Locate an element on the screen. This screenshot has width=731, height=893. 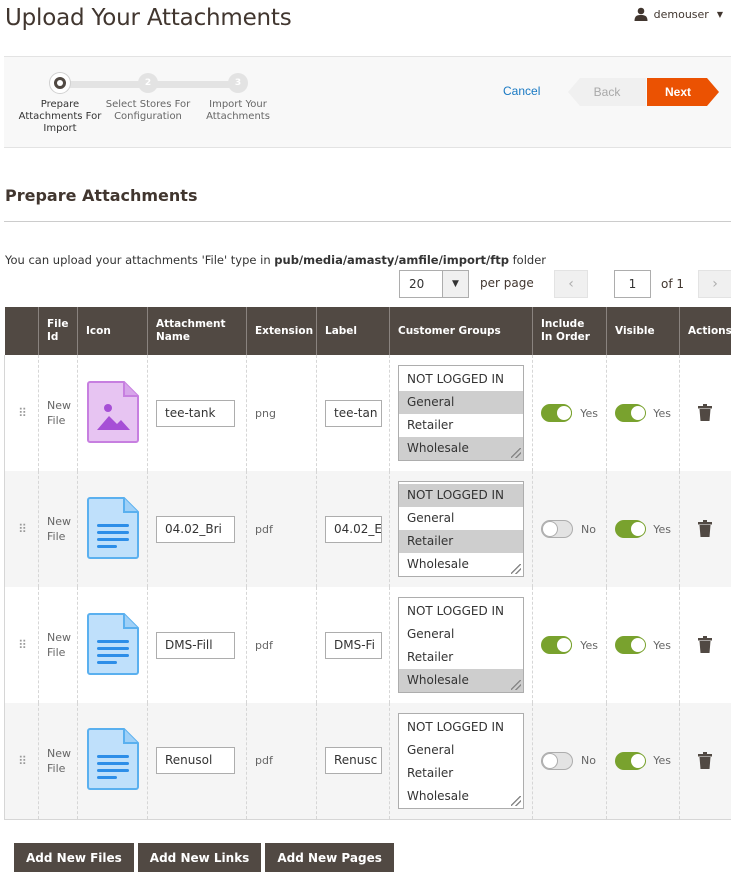
document-file-icon is located at coordinates (112, 760).